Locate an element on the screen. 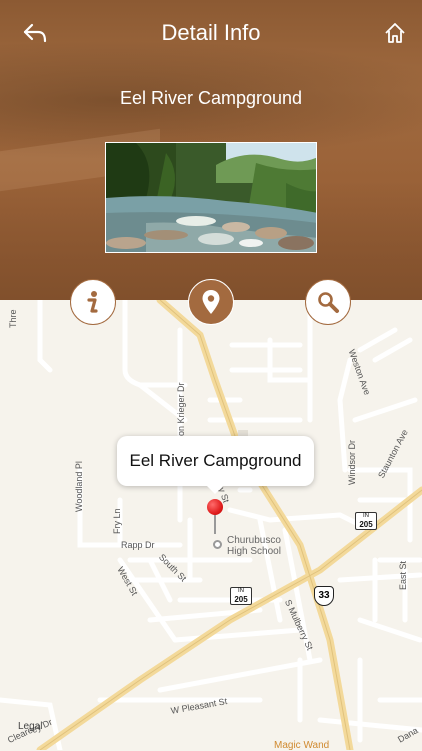  map-callout: Eel River Campground is located at coordinates (215, 461).